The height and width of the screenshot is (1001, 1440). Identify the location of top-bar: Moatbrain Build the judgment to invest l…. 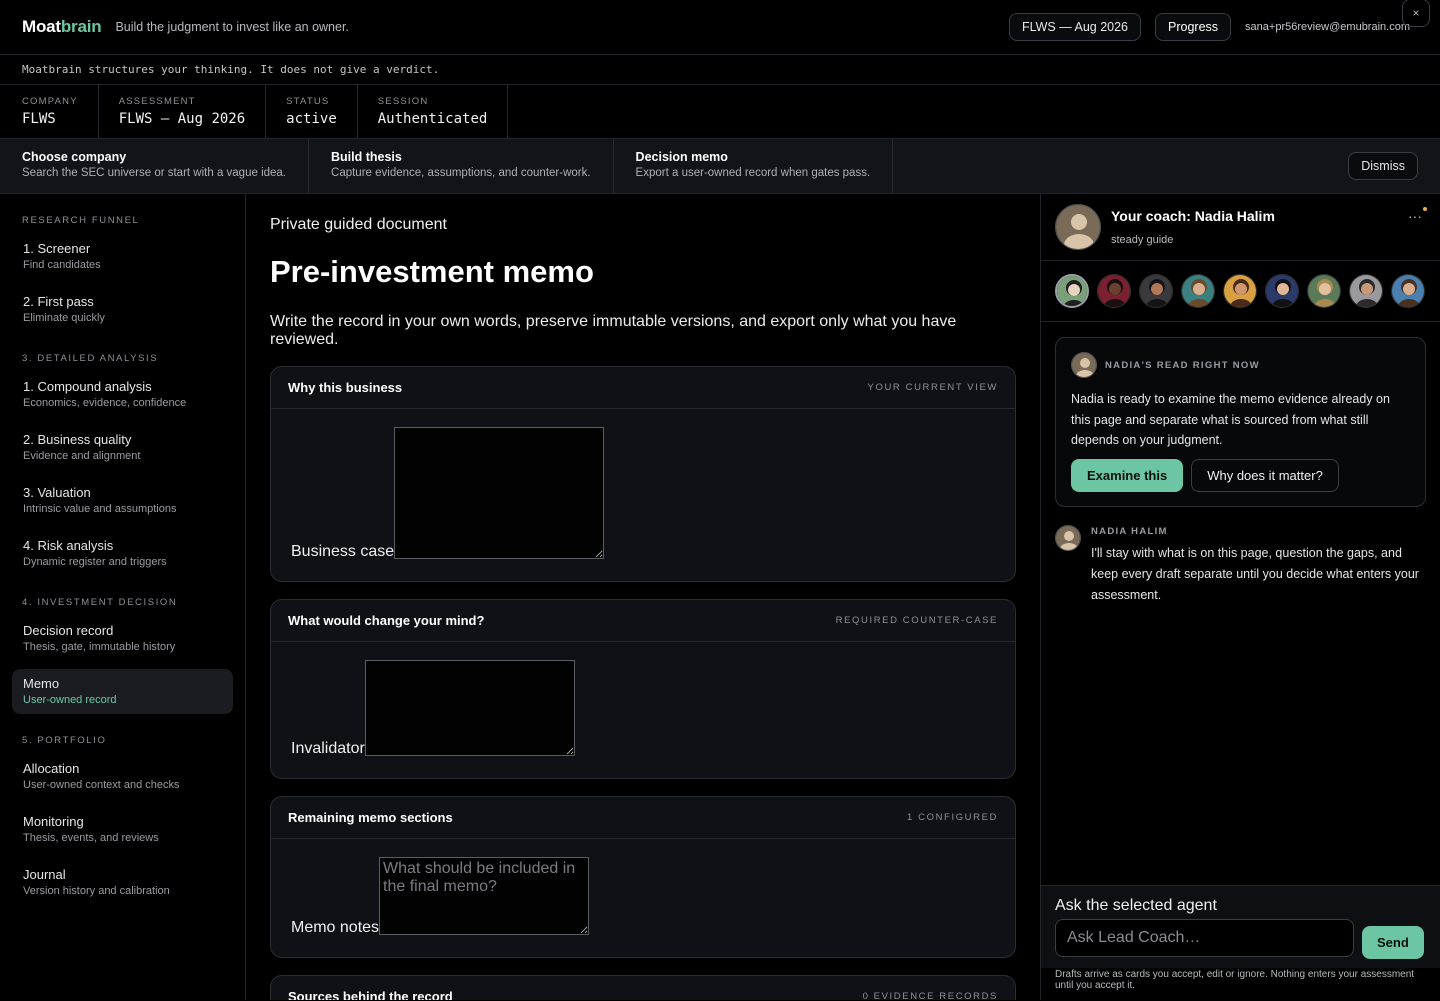
(720, 27).